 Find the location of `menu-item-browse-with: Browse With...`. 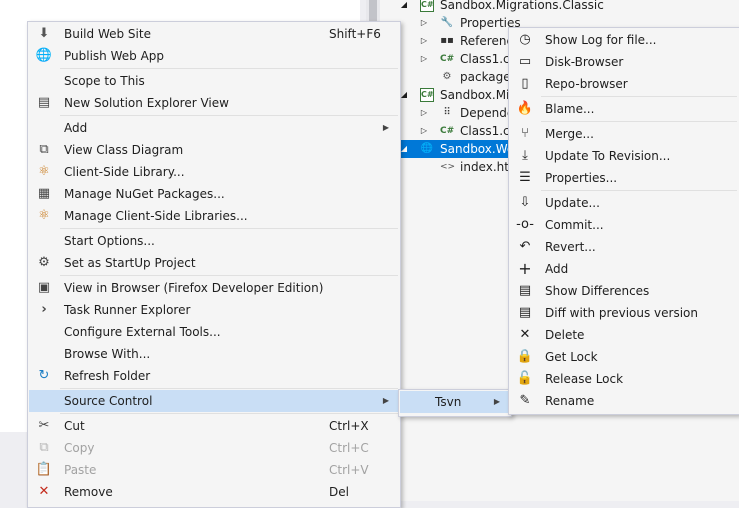

menu-item-browse-with: Browse With... is located at coordinates (214, 354).